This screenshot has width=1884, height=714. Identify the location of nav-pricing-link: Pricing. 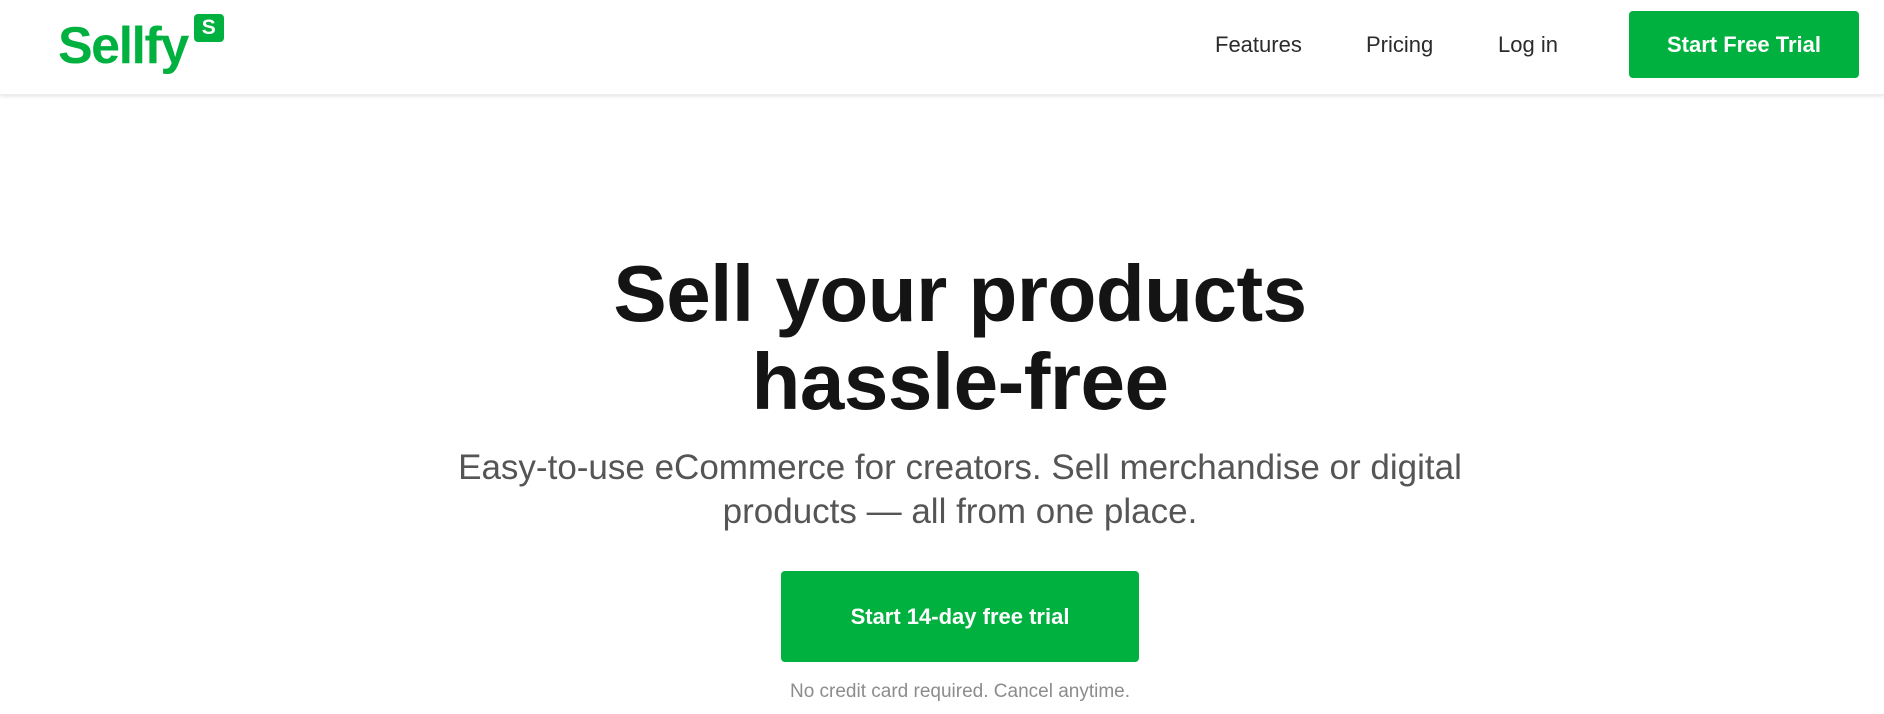
(1399, 45).